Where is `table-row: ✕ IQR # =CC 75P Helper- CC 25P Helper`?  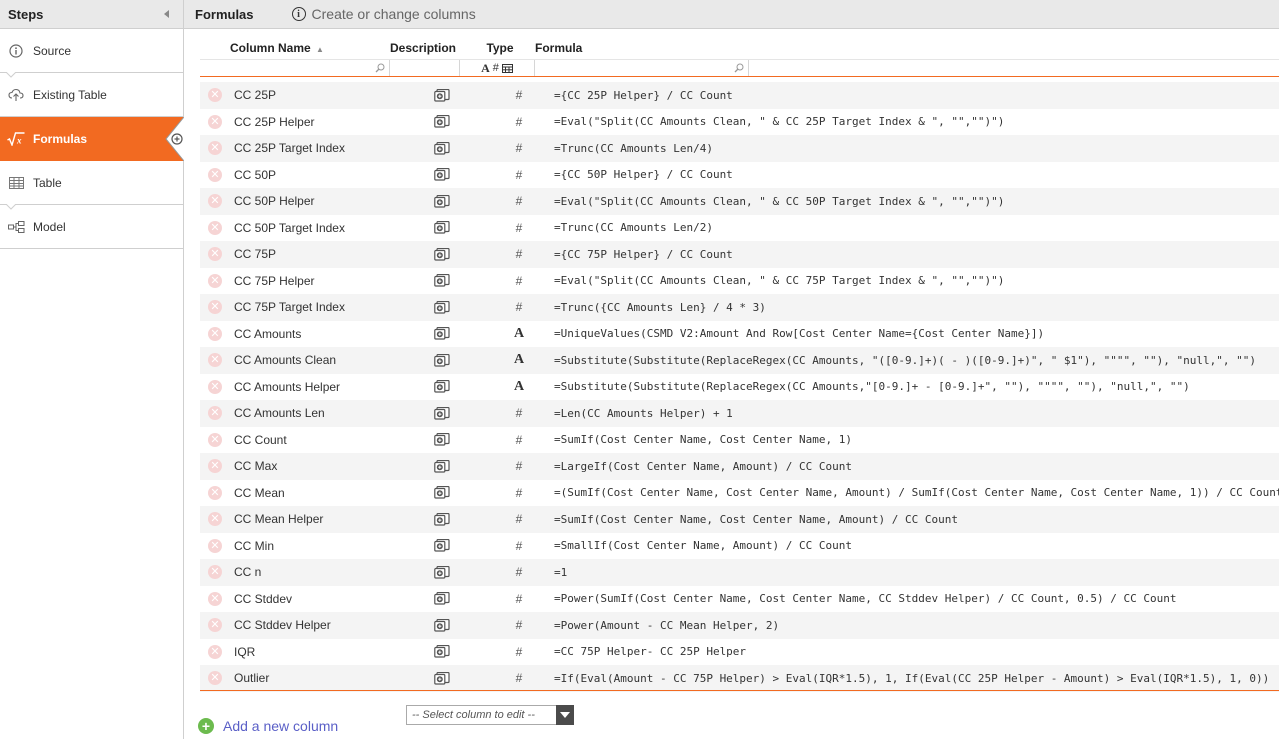
table-row: ✕ IQR # =CC 75P Helper- CC 25P Helper is located at coordinates (739, 652).